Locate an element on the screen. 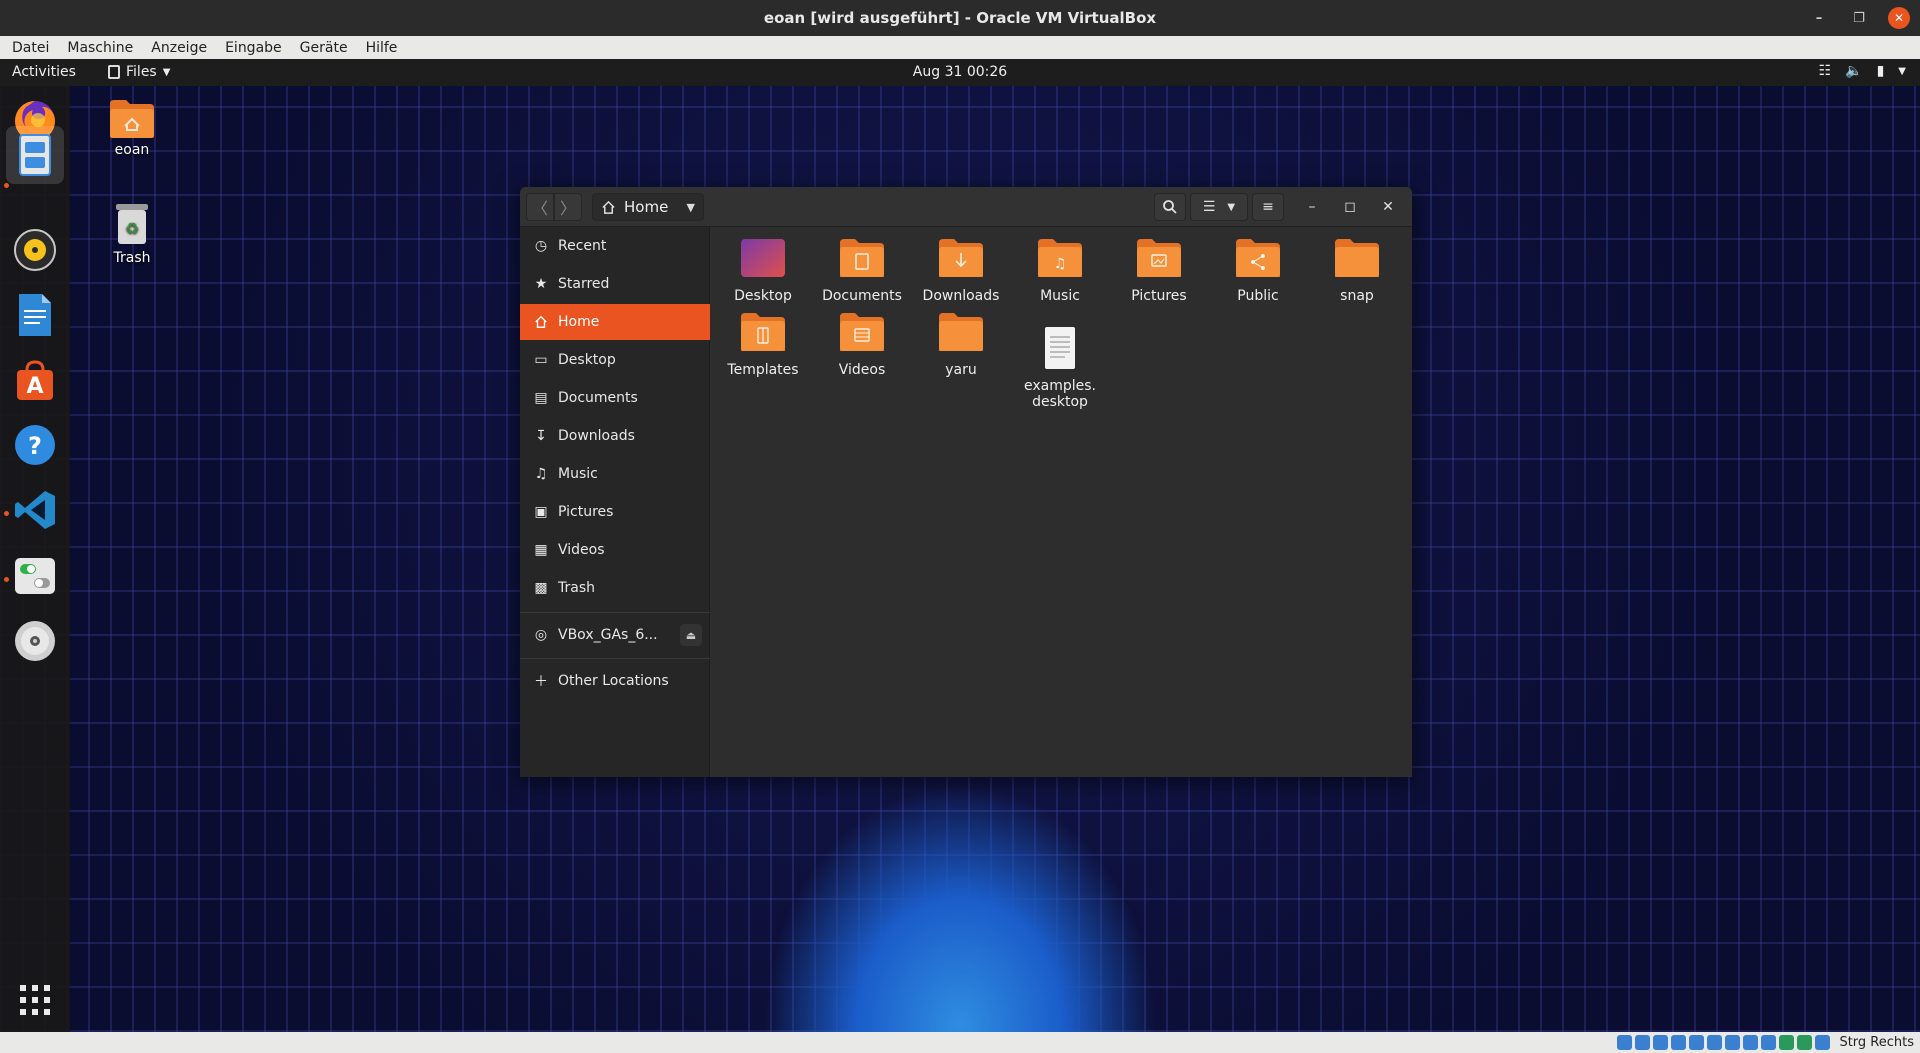 The image size is (1920, 1053). file-name: Public is located at coordinates (1258, 296).